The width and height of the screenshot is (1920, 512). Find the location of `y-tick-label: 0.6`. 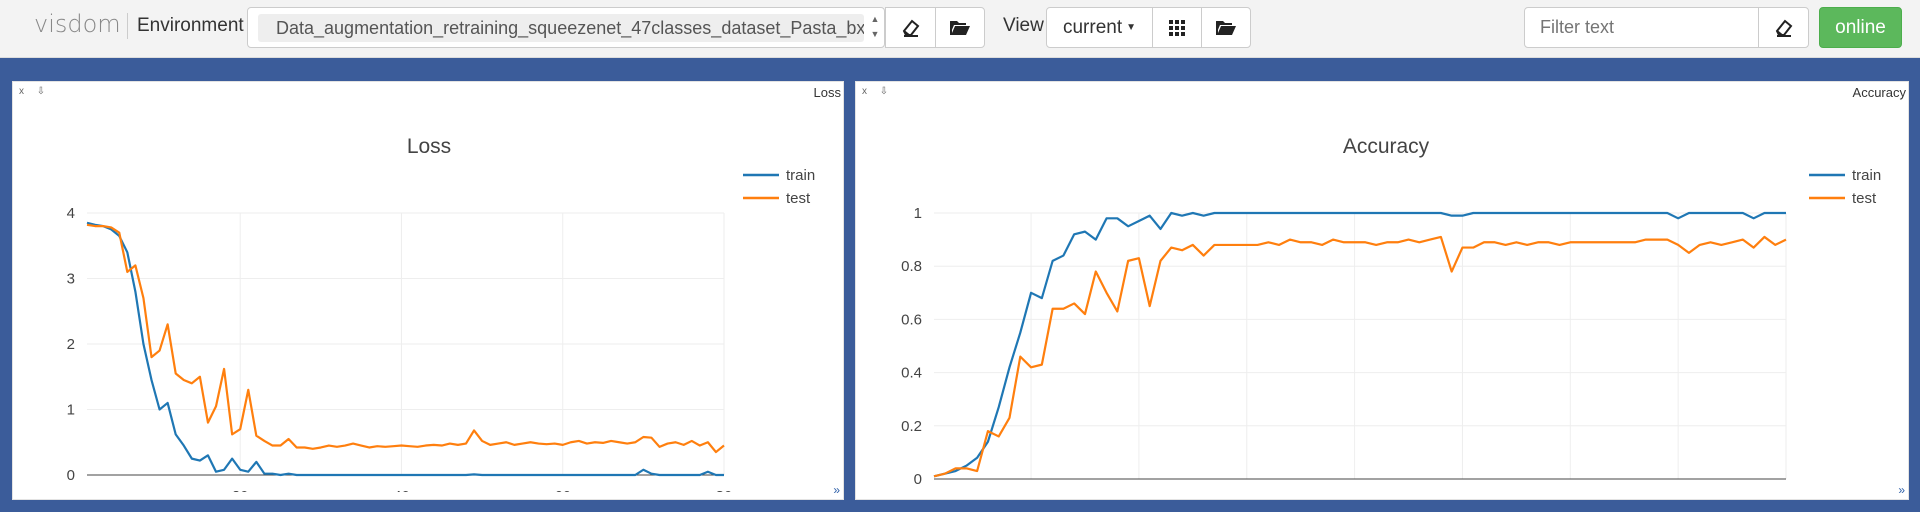

y-tick-label: 0.6 is located at coordinates (911, 319).